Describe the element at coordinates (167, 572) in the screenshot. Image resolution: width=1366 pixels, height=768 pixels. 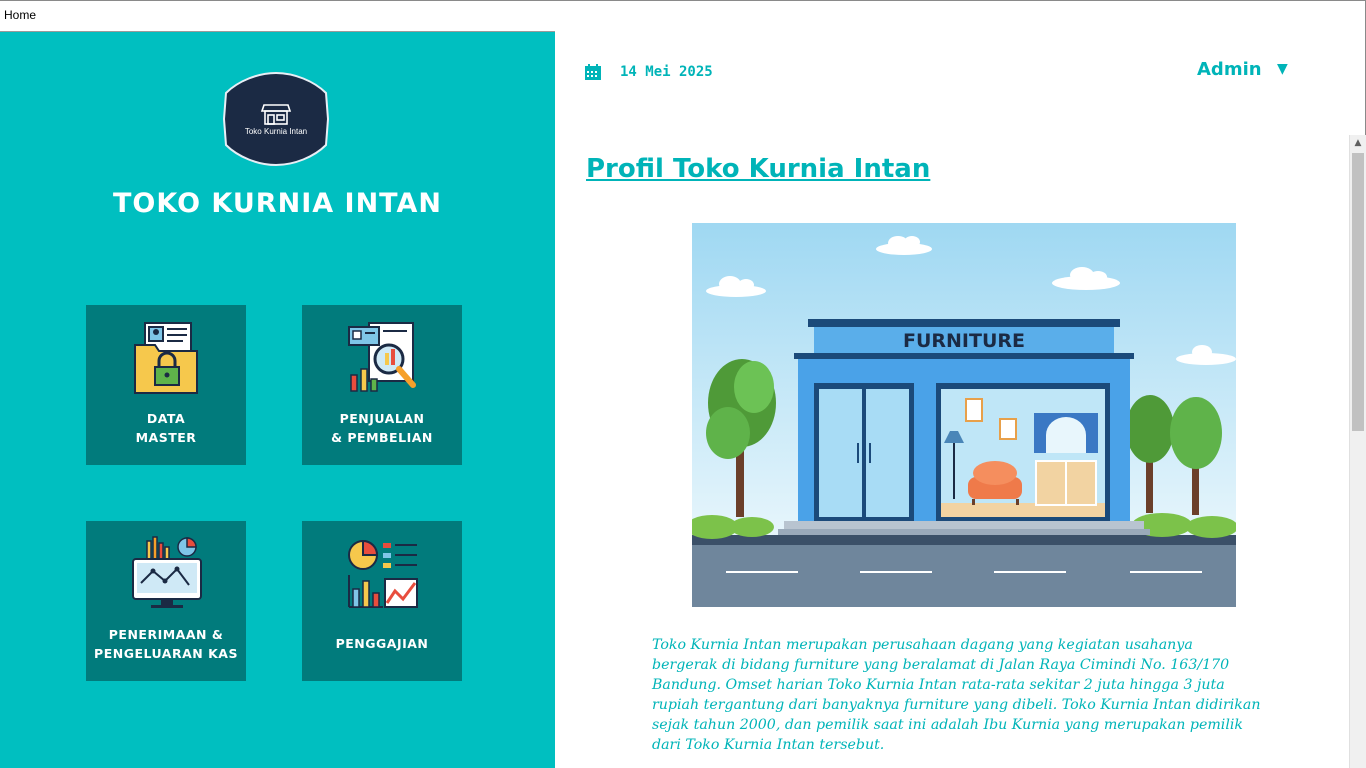
I see `monitor-chart-icon` at that location.